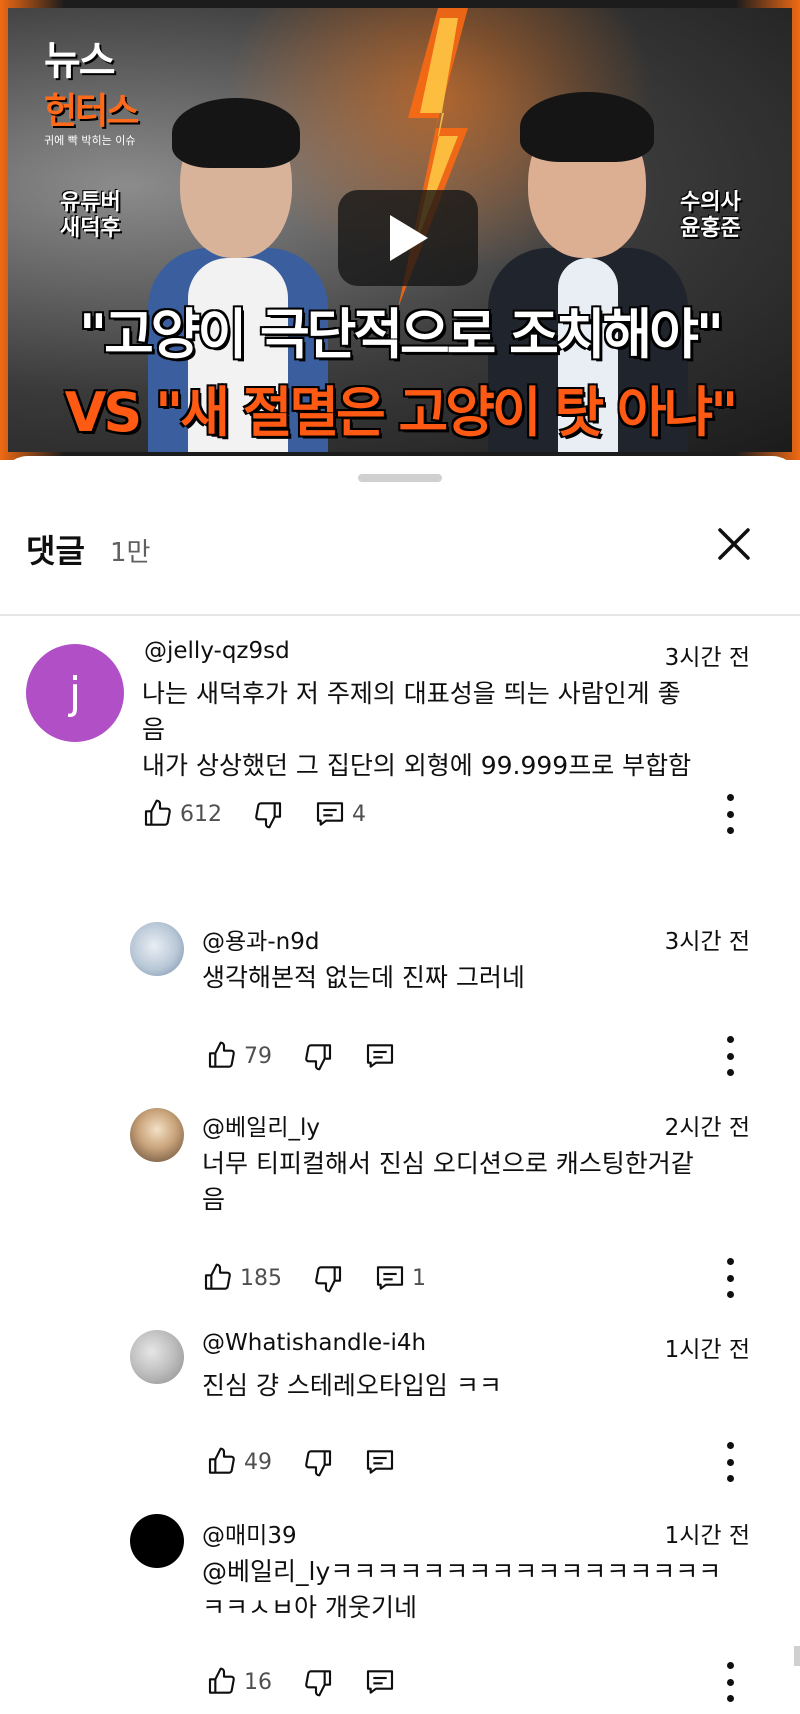  I want to click on comment-actions: 612 4, so click(269, 814).